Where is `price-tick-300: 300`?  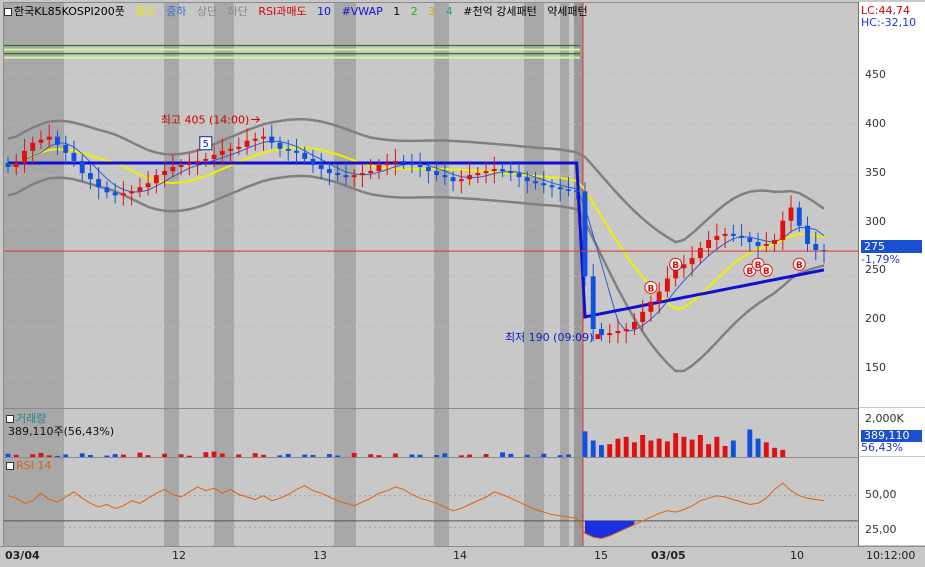
price-tick-300: 300 is located at coordinates (875, 221).